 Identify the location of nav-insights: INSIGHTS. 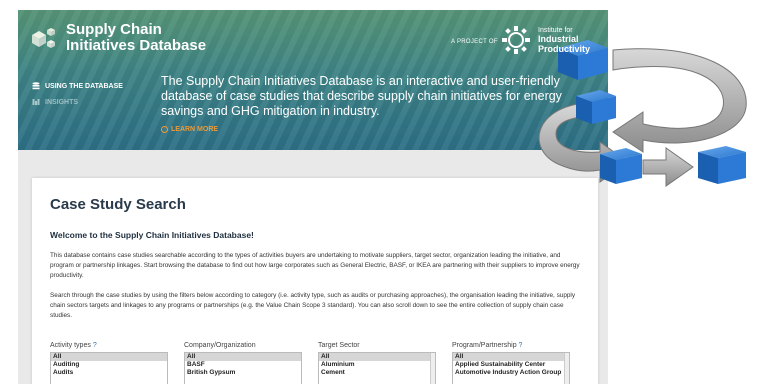
(55, 102).